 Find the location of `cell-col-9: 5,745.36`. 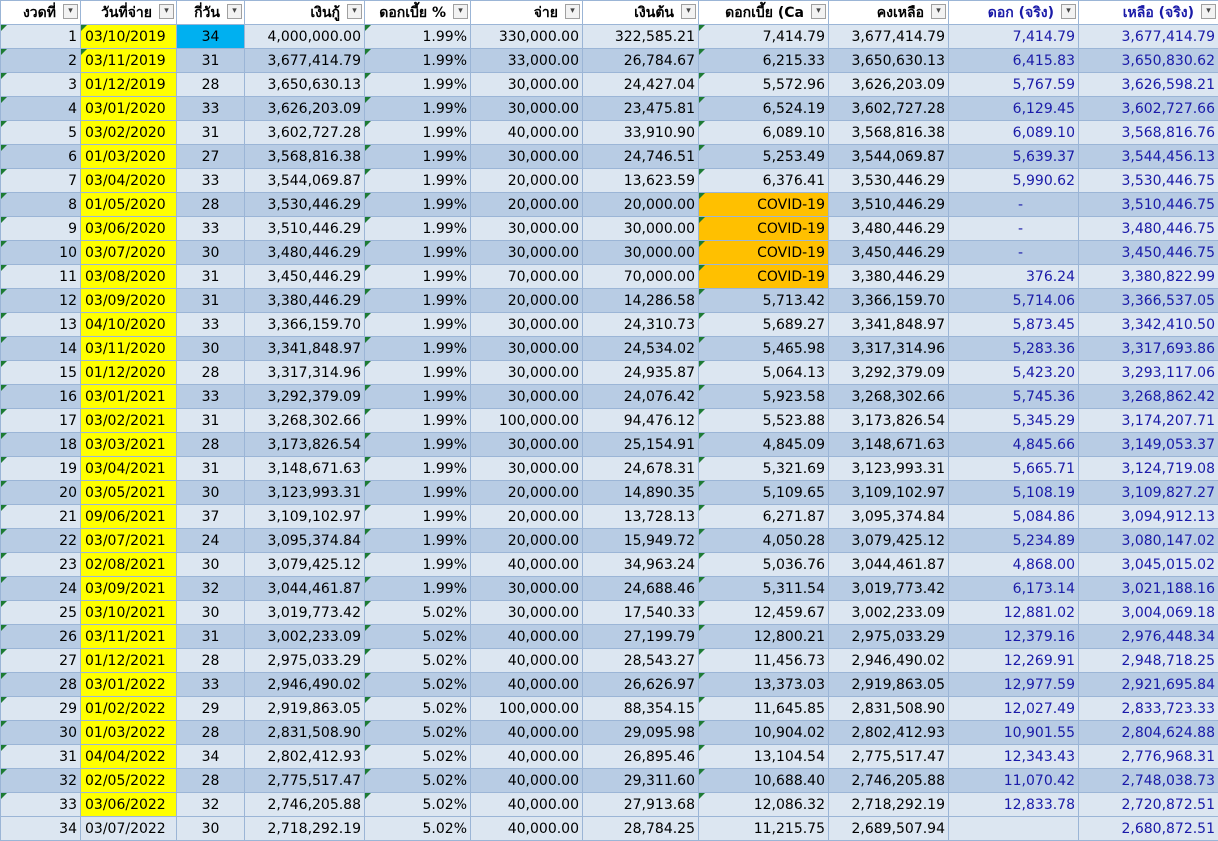

cell-col-9: 5,745.36 is located at coordinates (1013, 396).